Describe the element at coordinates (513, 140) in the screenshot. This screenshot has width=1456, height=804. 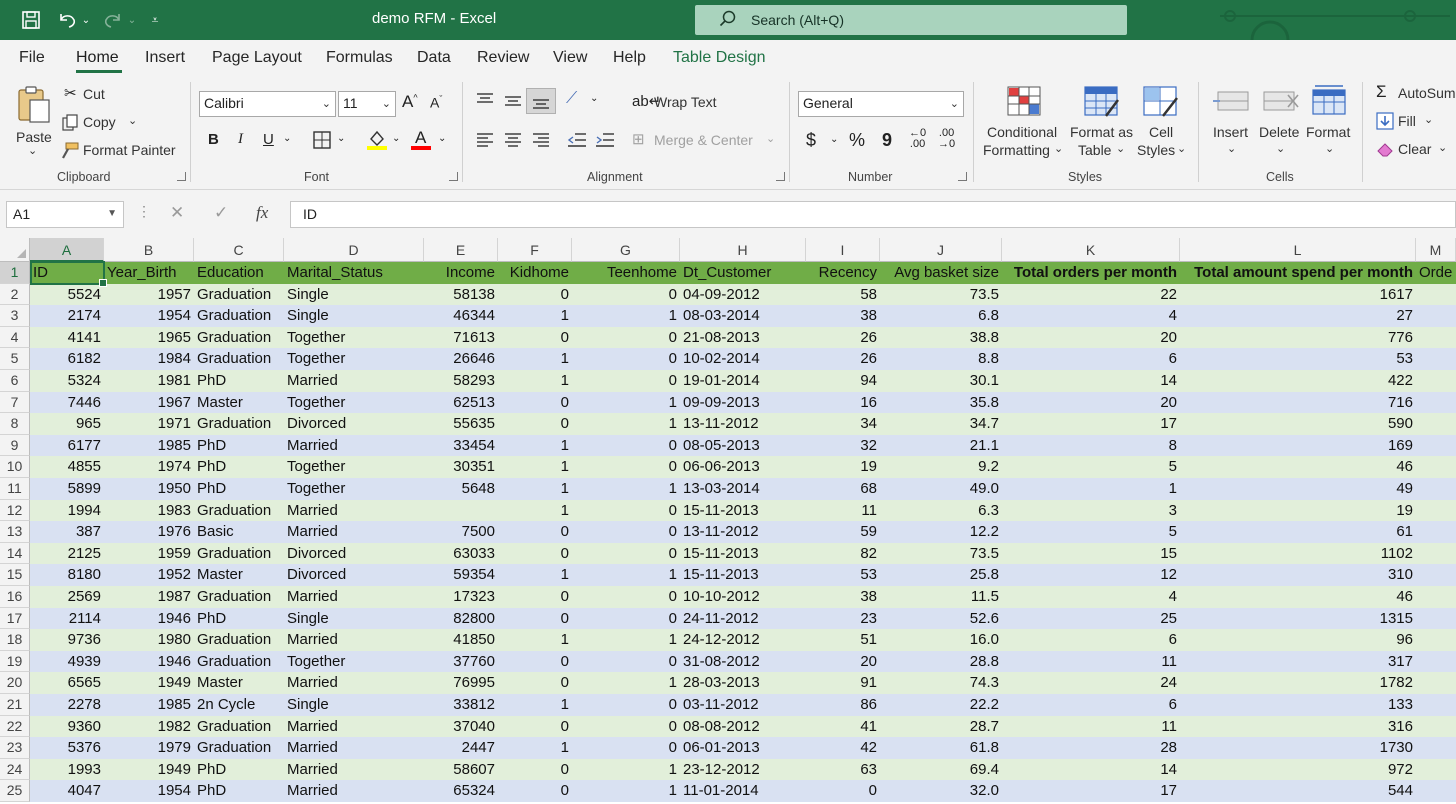
I see `align-center-icon` at that location.